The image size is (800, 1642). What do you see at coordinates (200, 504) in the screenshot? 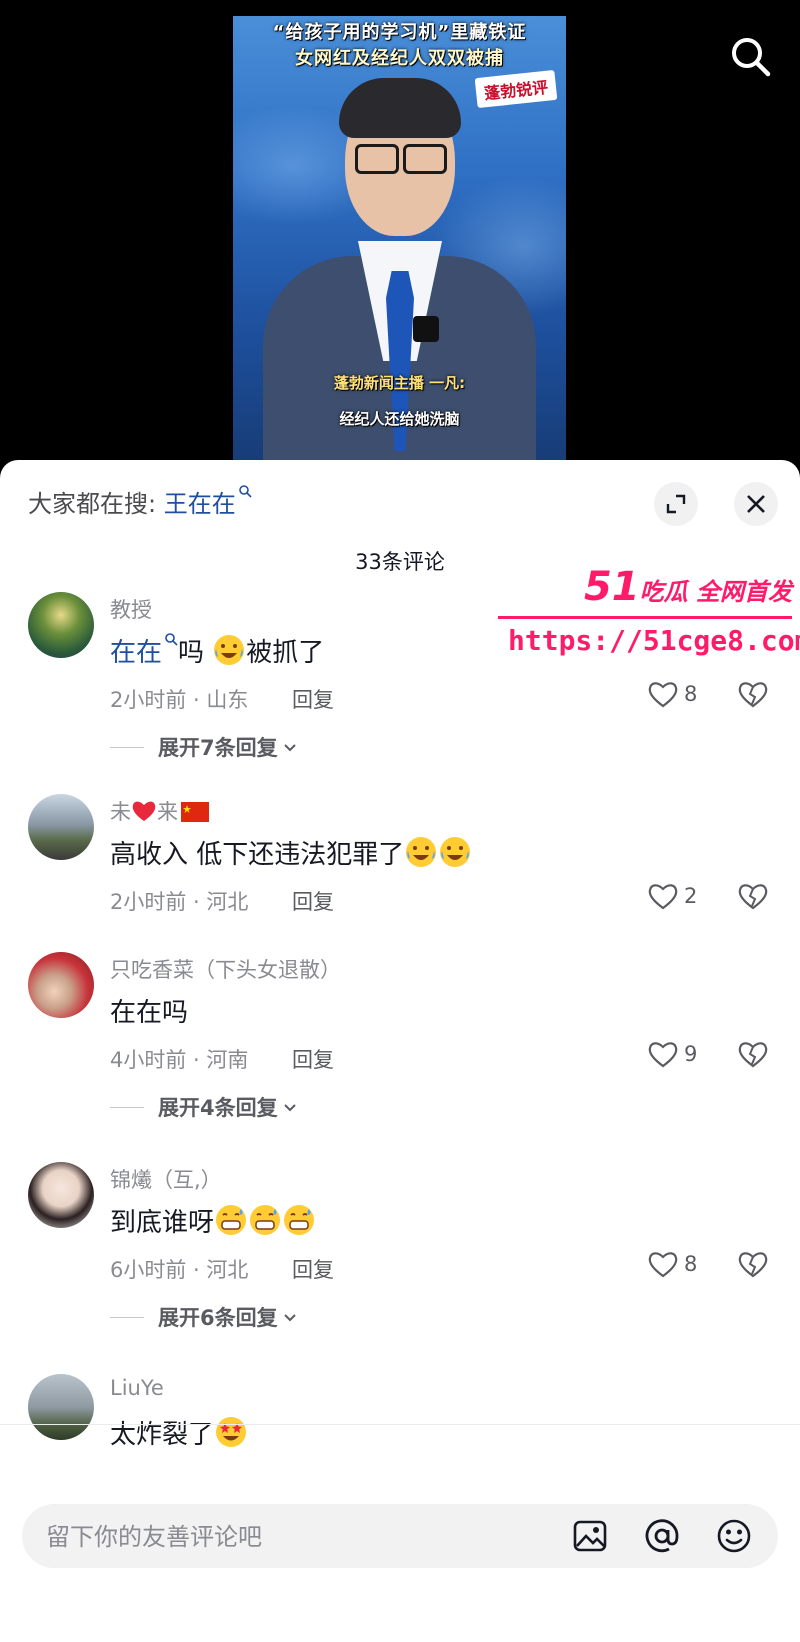
I see `trending-keyword-link: 王在在` at bounding box center [200, 504].